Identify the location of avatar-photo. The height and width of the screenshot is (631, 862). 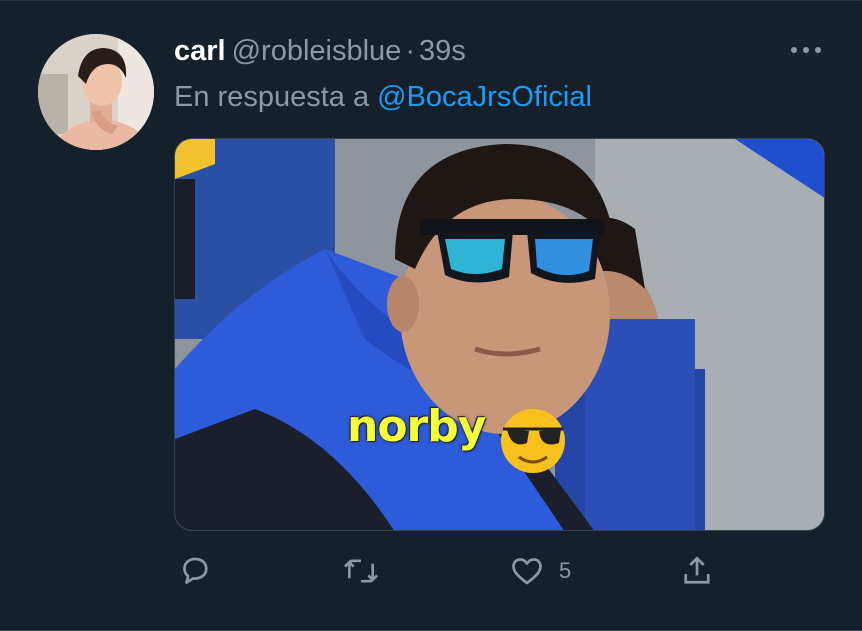
(96, 92).